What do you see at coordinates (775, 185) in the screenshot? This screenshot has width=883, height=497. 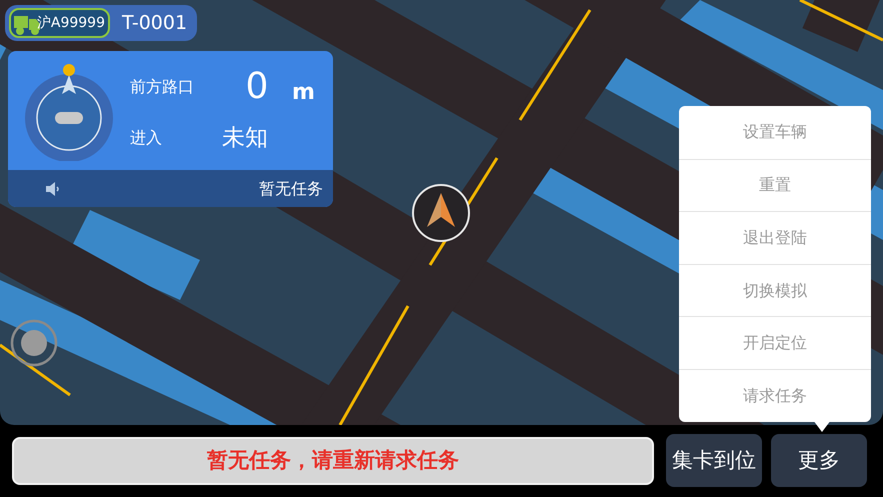 I see `menu-item: 重置` at bounding box center [775, 185].